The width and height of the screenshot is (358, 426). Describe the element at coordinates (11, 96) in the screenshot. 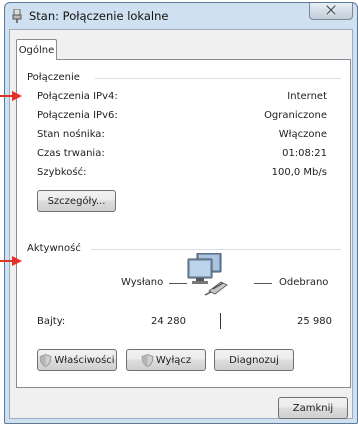

I see `annotation-arrow-connection` at that location.